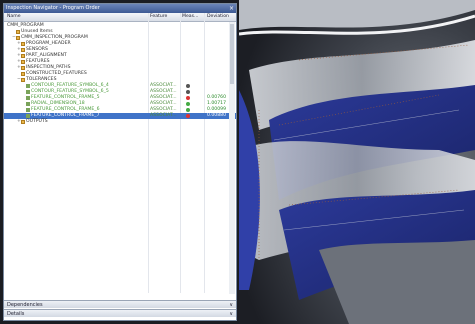 This screenshot has width=475, height=324. Describe the element at coordinates (120, 8) in the screenshot. I see `panel-titlebar: Inspection Navigator - Program Order ×` at that location.